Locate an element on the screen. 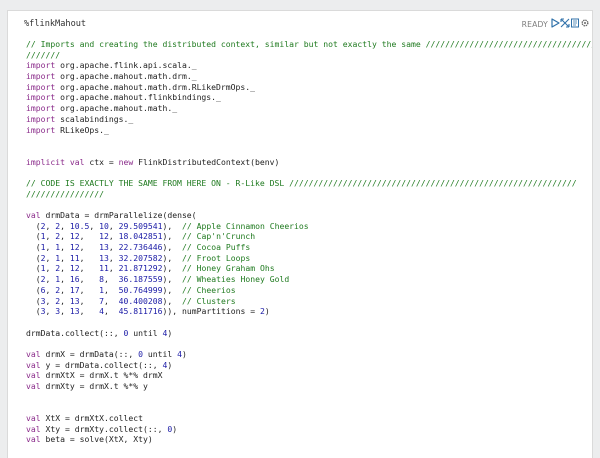  code-line: val y = drmData.collect(::, 4) is located at coordinates (307, 365).